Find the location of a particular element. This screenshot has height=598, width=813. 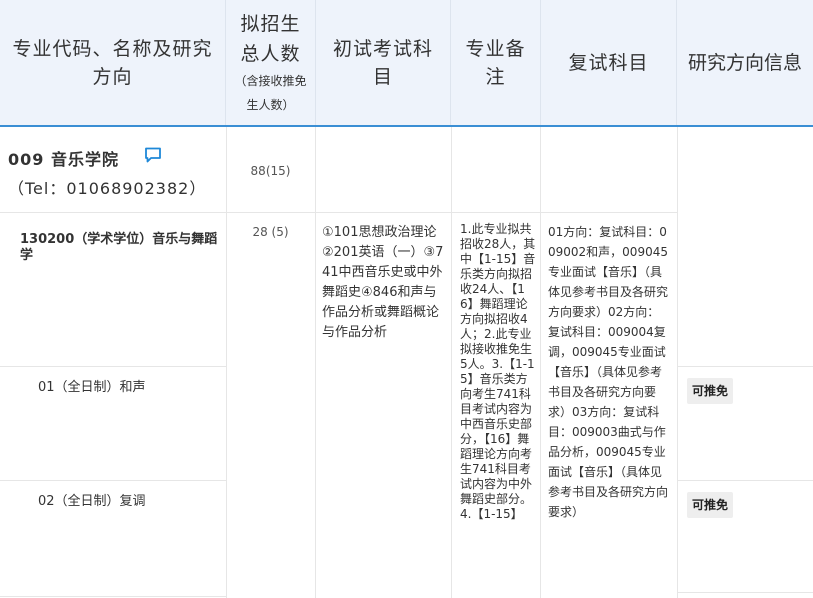

department-enrollment: 88(15) is located at coordinates (270, 171).